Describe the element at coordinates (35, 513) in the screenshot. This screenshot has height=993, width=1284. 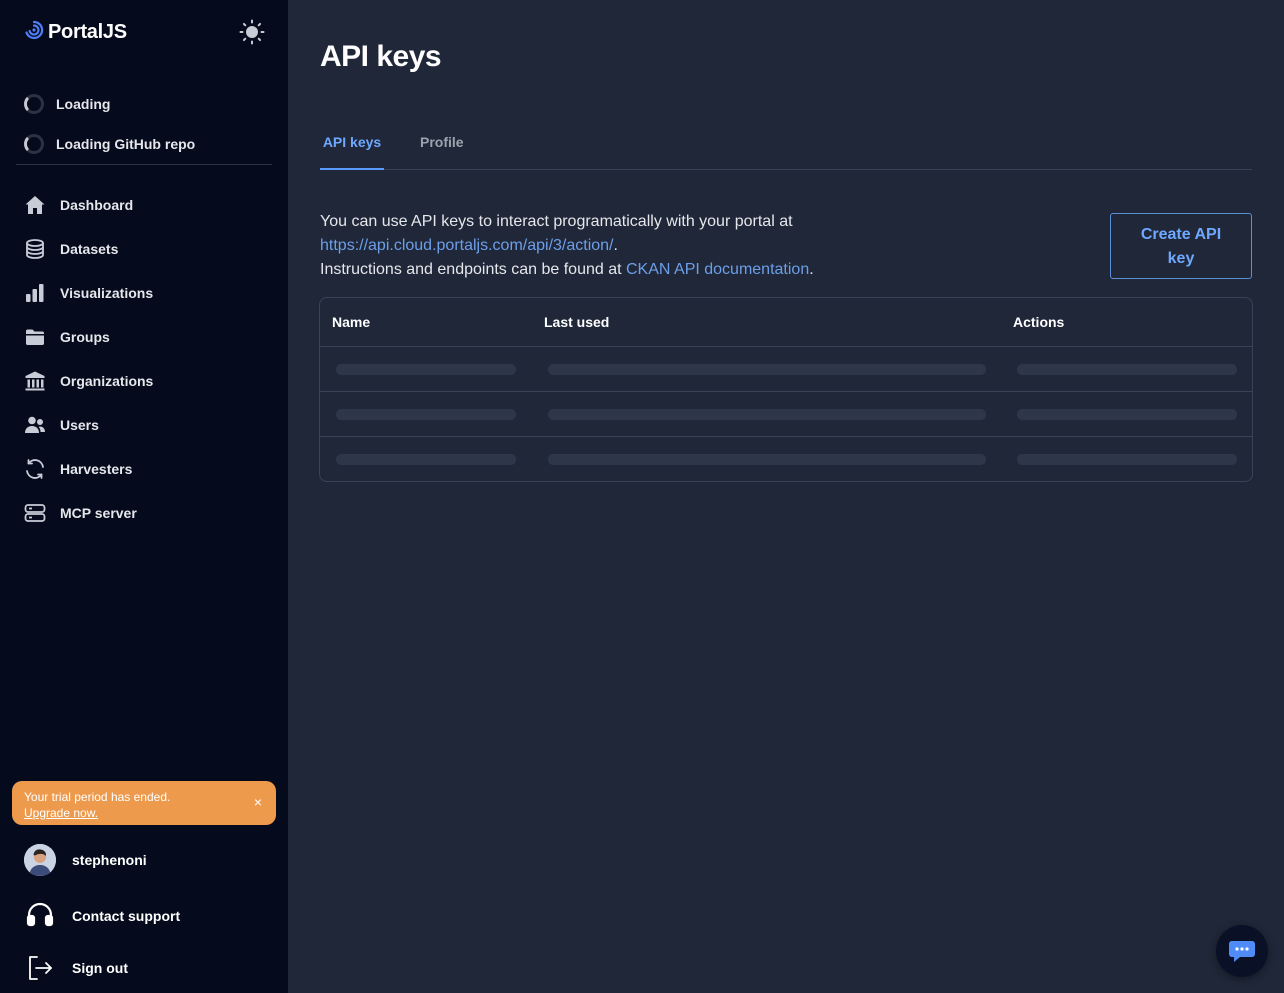
I see `server-icon` at that location.